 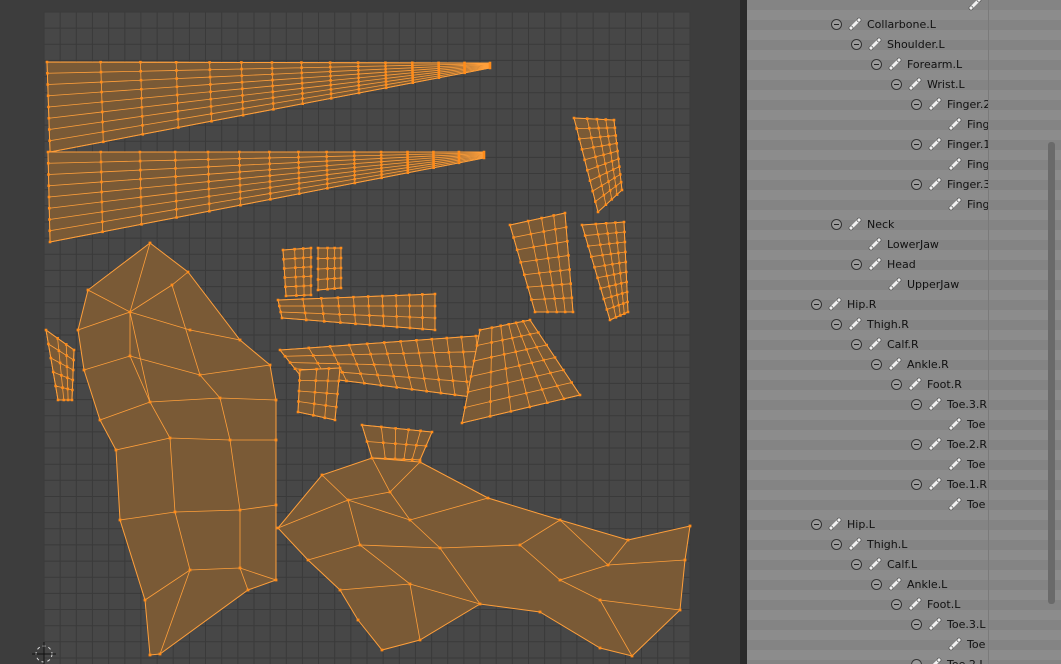 What do you see at coordinates (1021, 332) in the screenshot?
I see `outliner-restriction-column` at bounding box center [1021, 332].